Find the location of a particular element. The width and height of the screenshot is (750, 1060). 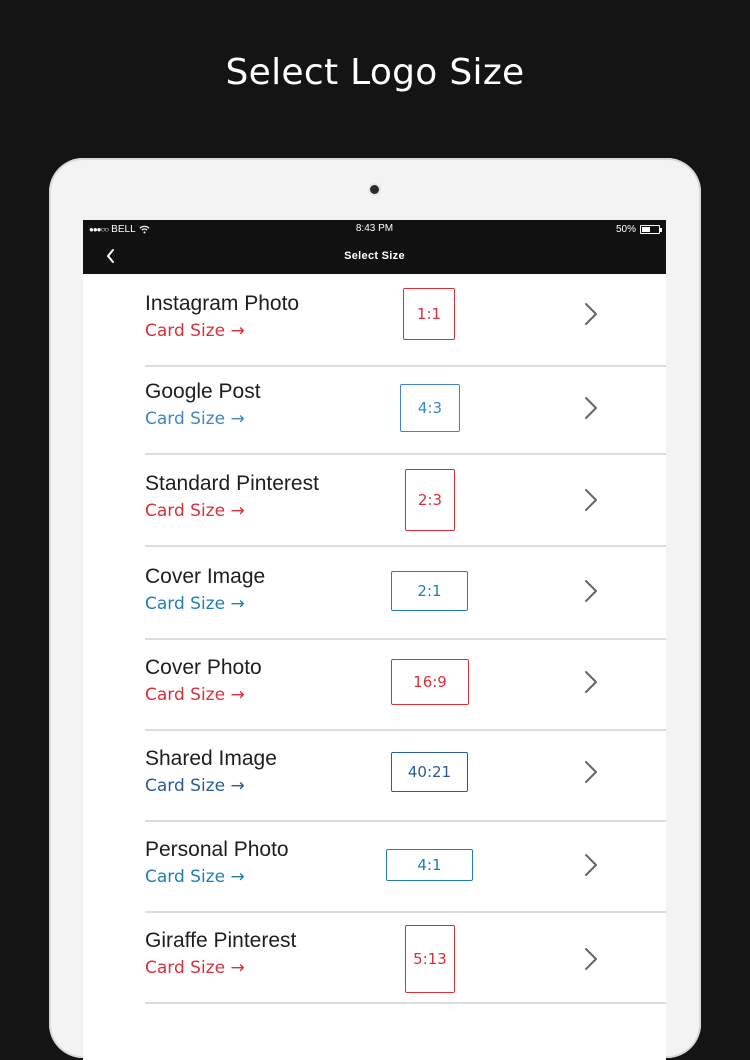

size-row: Cover Image Card Size → 2:1 is located at coordinates (405, 593).